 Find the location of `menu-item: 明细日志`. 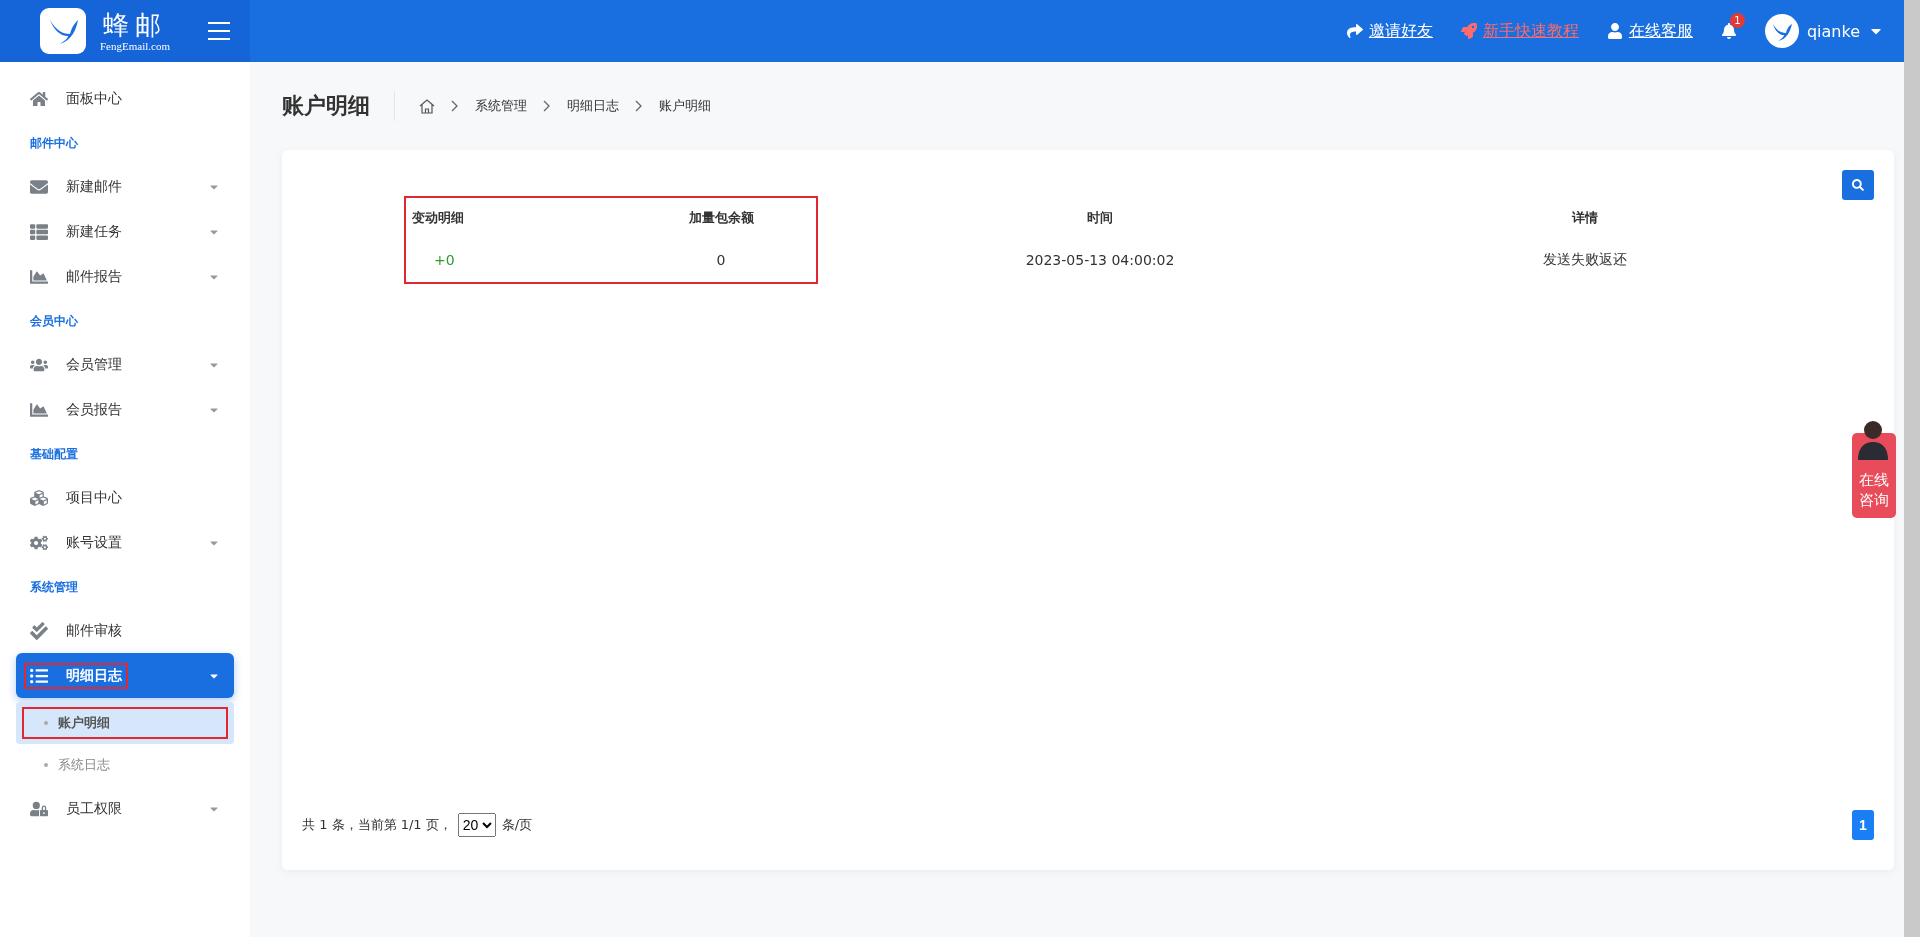

menu-item: 明细日志 is located at coordinates (125, 675).